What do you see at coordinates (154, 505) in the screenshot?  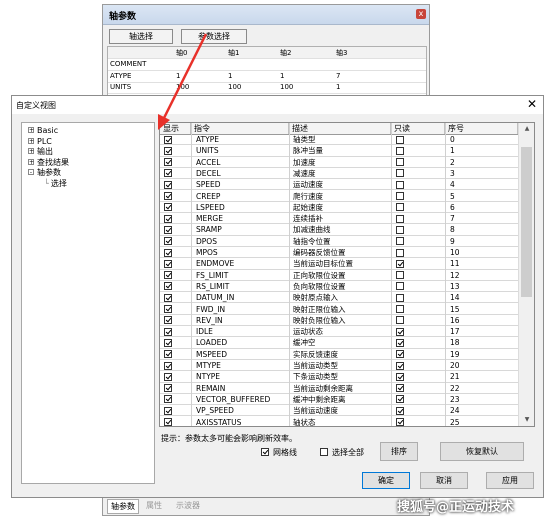 I see `tab-properties: 属性` at bounding box center [154, 505].